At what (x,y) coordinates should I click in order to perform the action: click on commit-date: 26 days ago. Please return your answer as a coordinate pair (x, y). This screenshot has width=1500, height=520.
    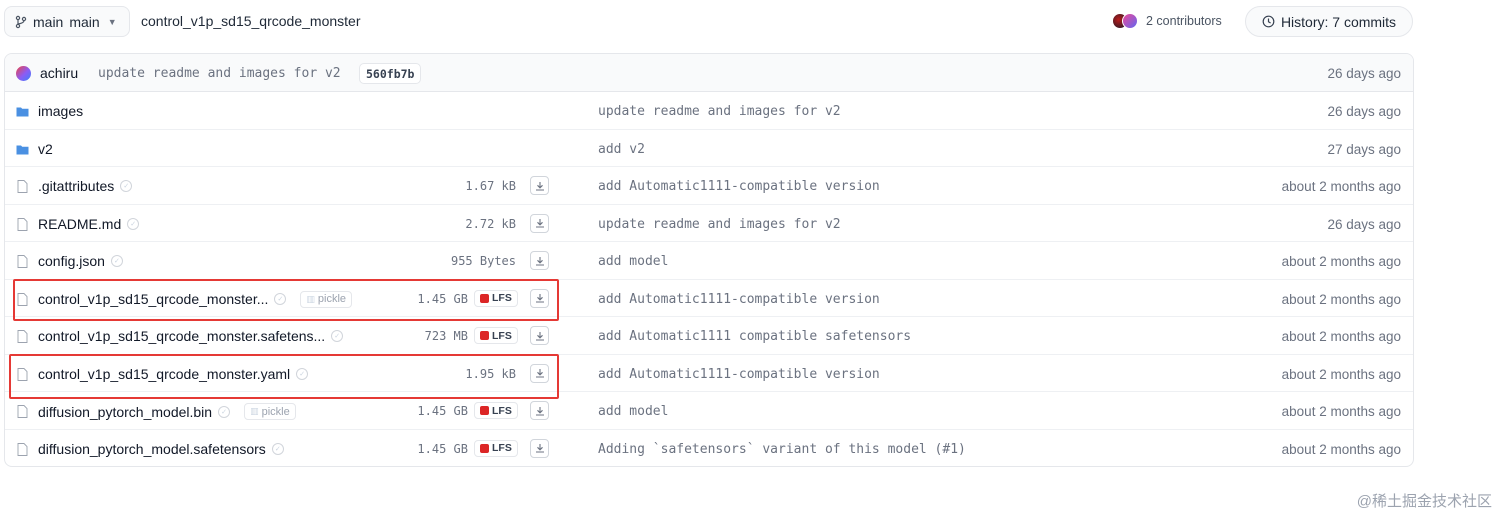
    Looking at the image, I should click on (1364, 73).